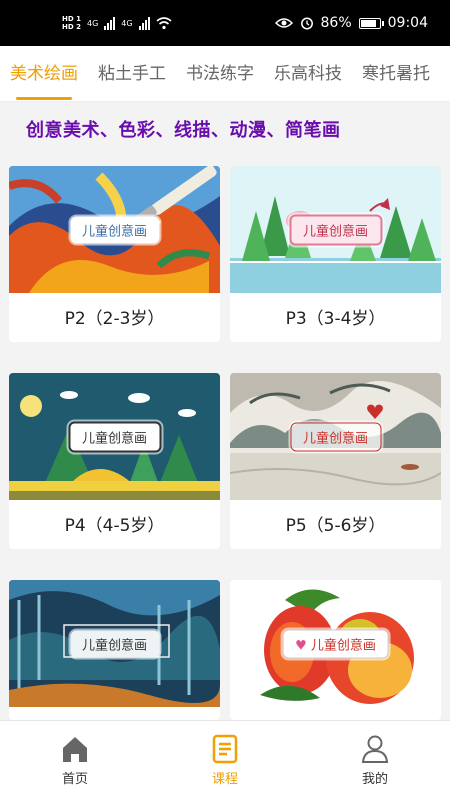 The width and height of the screenshot is (450, 800). I want to click on eye-icon, so click(283, 23).